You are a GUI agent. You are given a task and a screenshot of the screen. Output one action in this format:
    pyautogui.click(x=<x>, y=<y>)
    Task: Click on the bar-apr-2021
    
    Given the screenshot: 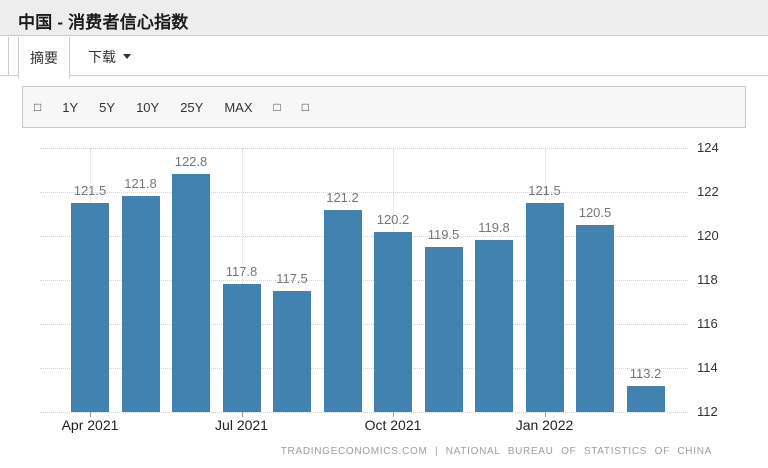 What is the action you would take?
    pyautogui.click(x=90, y=307)
    